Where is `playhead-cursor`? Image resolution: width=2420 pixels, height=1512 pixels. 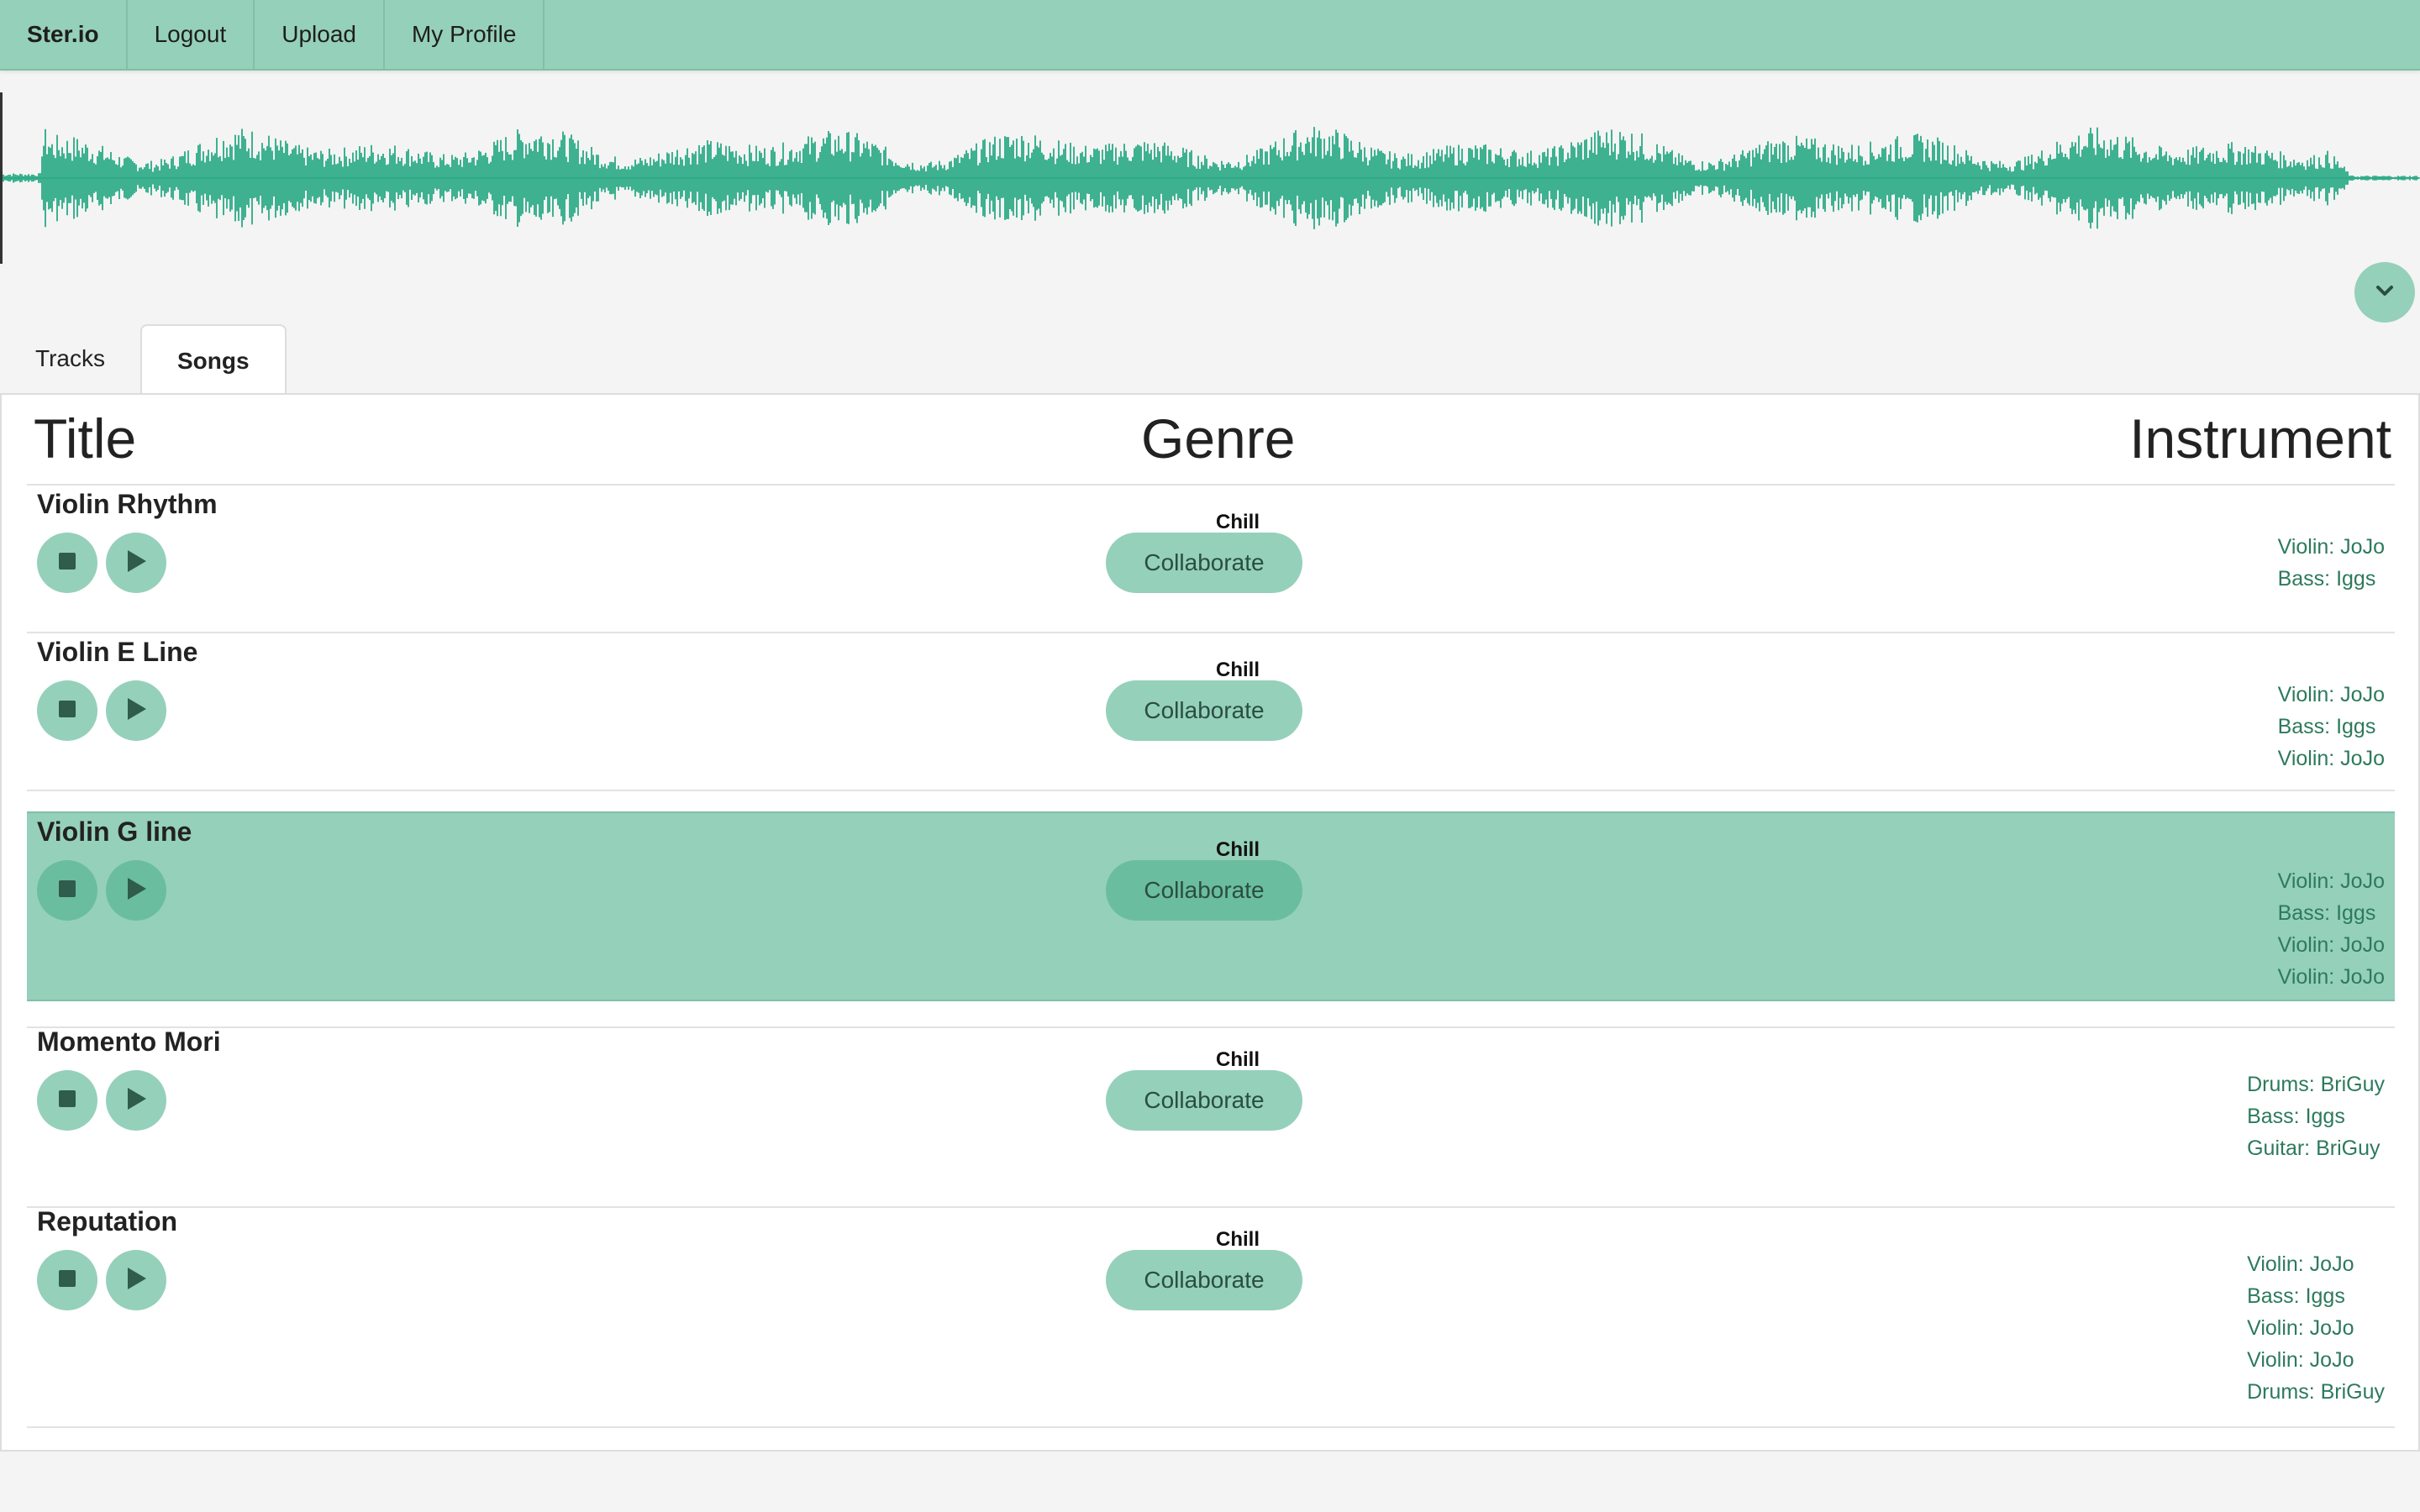 playhead-cursor is located at coordinates (1, 178).